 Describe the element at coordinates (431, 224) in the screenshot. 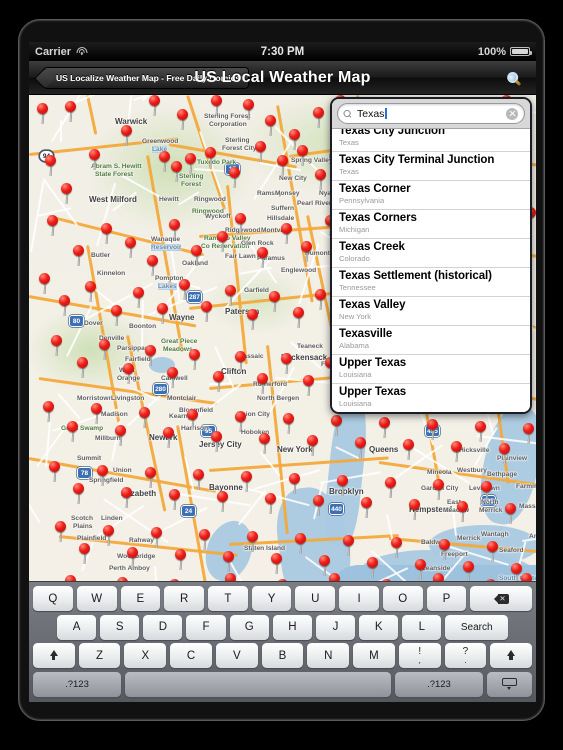

I see `search-result-item: Texas Corners Michigan` at that location.